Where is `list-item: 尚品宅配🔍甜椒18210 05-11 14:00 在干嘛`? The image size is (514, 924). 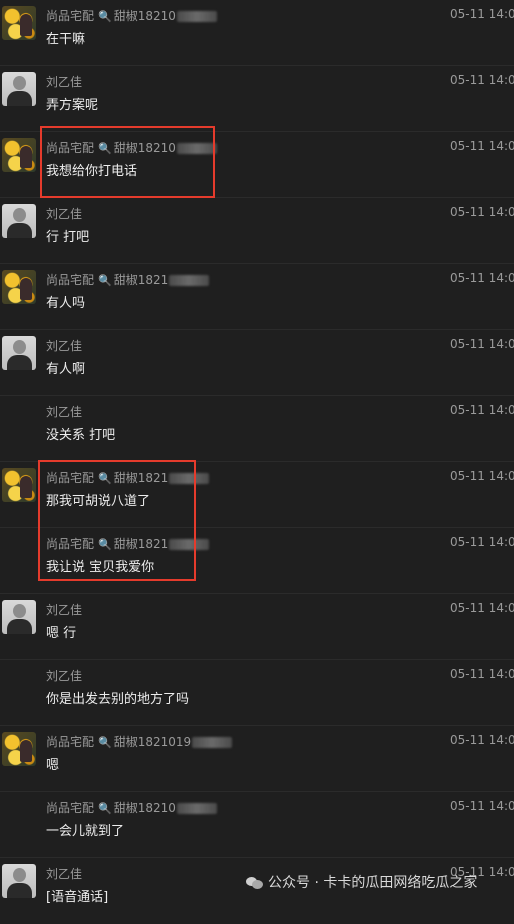
list-item: 尚品宅配🔍甜椒18210 05-11 14:00 在干嘛 is located at coordinates (257, 33).